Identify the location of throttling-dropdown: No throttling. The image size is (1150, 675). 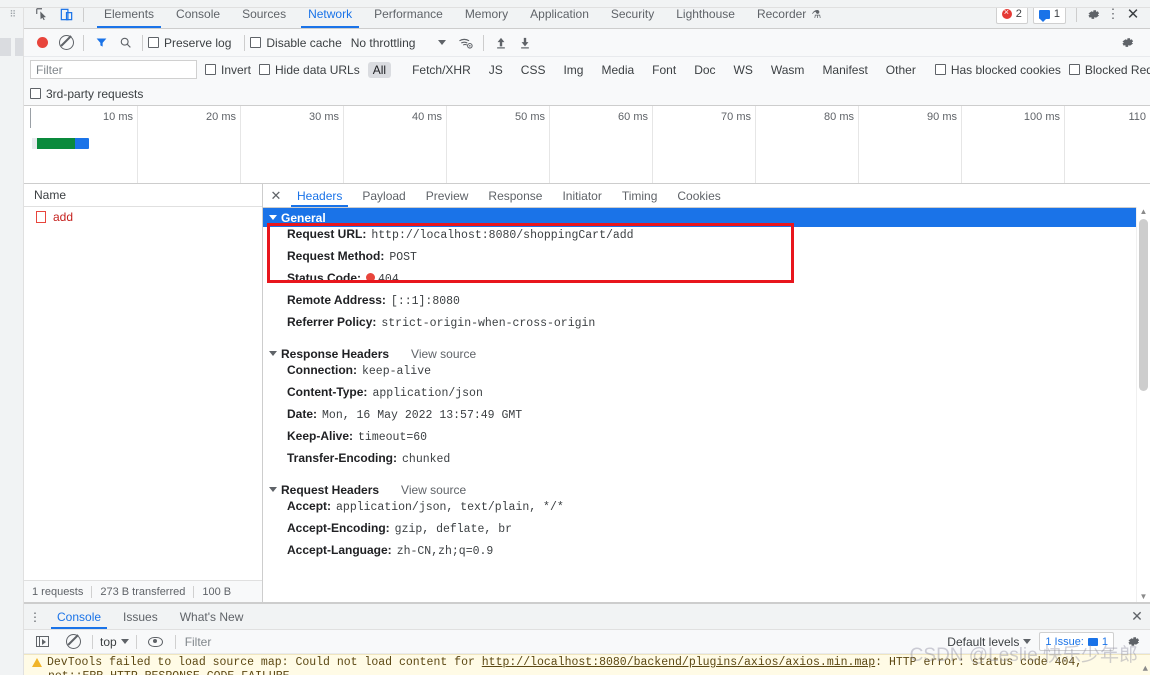
(399, 43).